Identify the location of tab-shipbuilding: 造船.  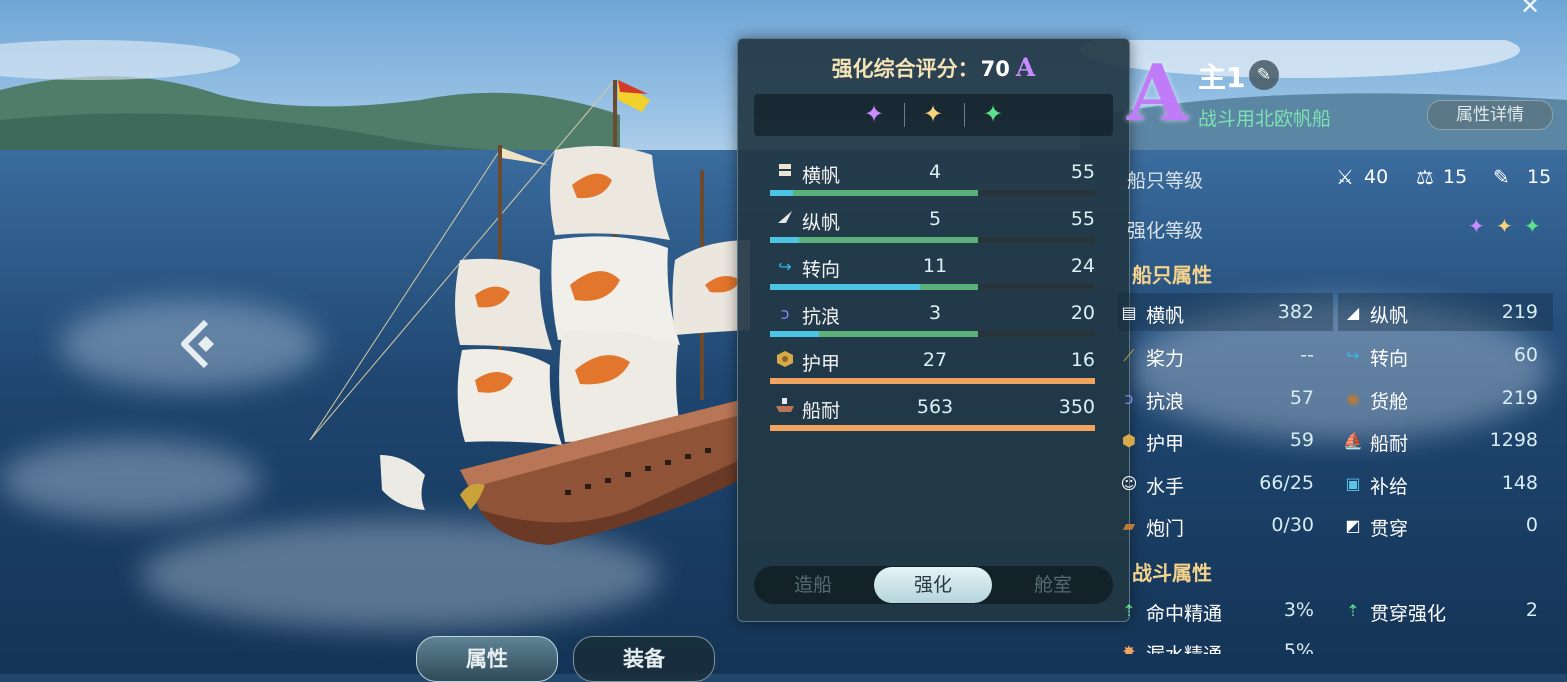
(813, 585).